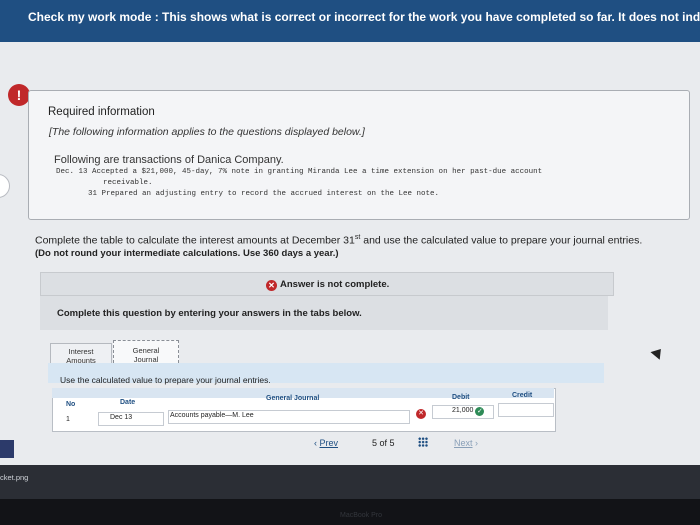  Describe the element at coordinates (383, 443) in the screenshot. I see `page-indicator: 5 of 5` at that location.